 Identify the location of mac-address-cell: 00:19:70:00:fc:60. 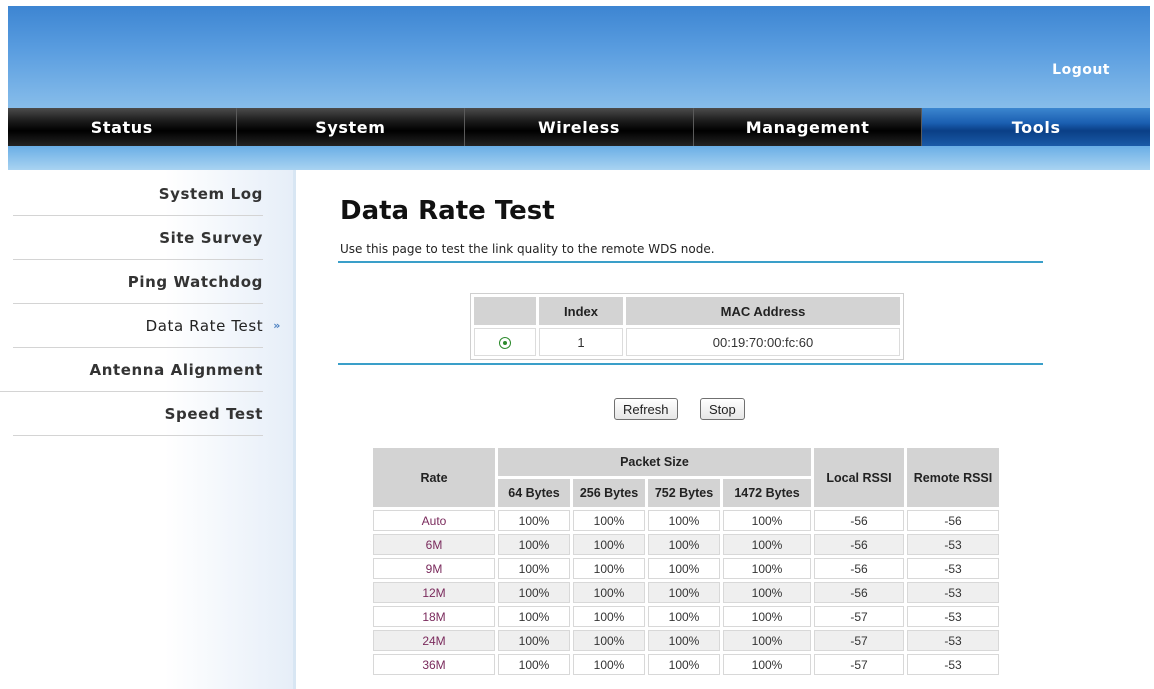
(763, 342).